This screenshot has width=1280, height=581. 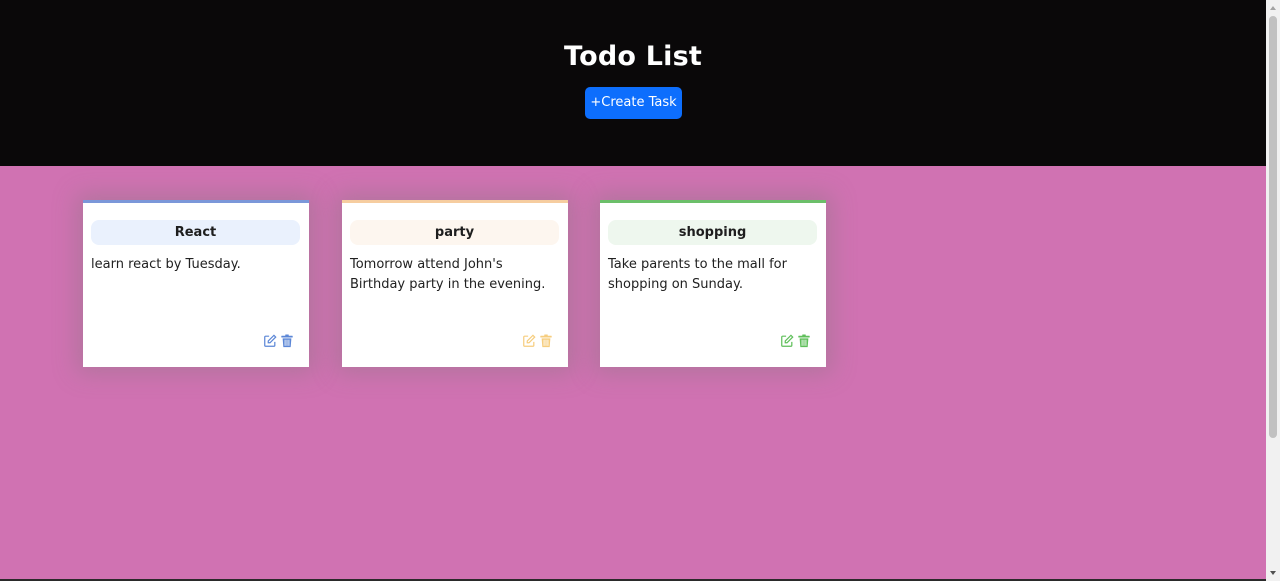 I want to click on task-title: React, so click(x=195, y=232).